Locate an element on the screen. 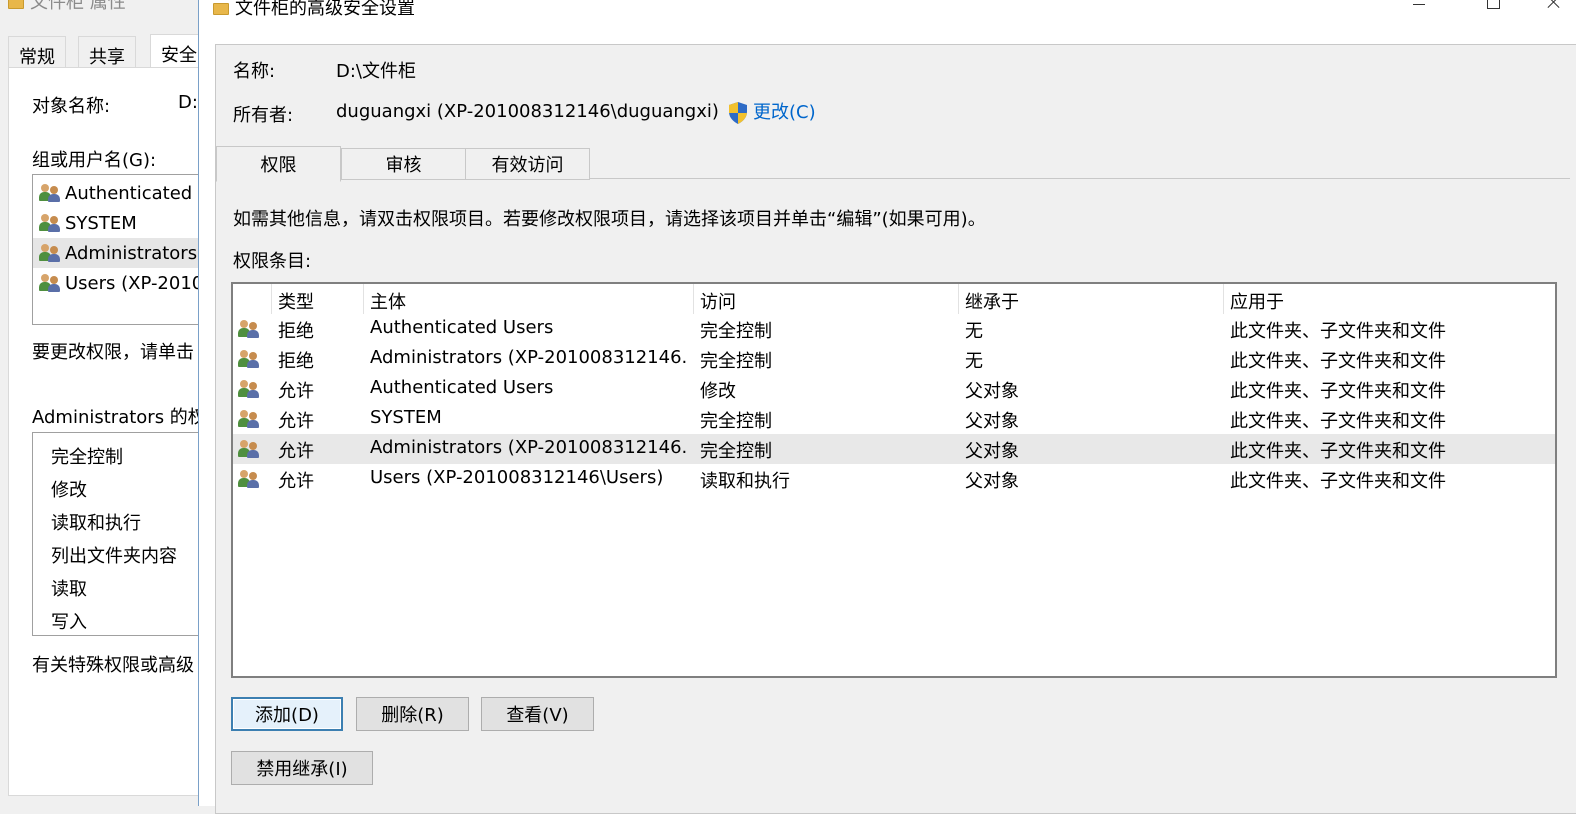  permission-item: 列出文件夹内容 is located at coordinates (114, 556).